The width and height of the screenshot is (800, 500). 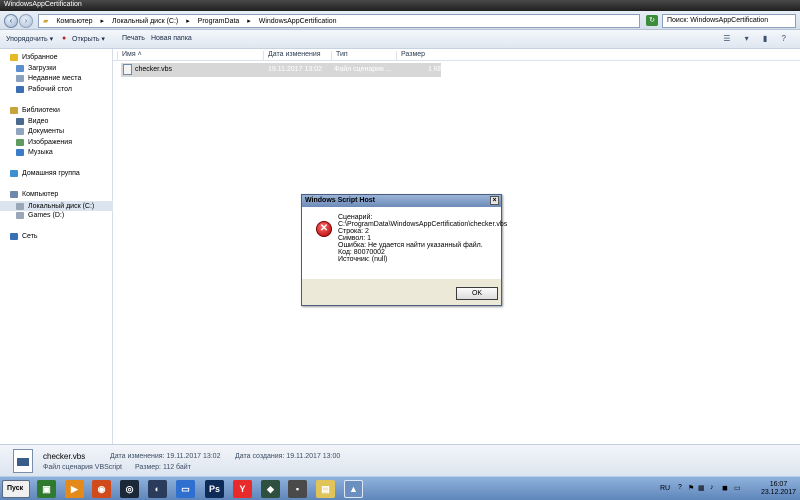 What do you see at coordinates (712, 487) in the screenshot?
I see `volume-icon: ♪` at bounding box center [712, 487].